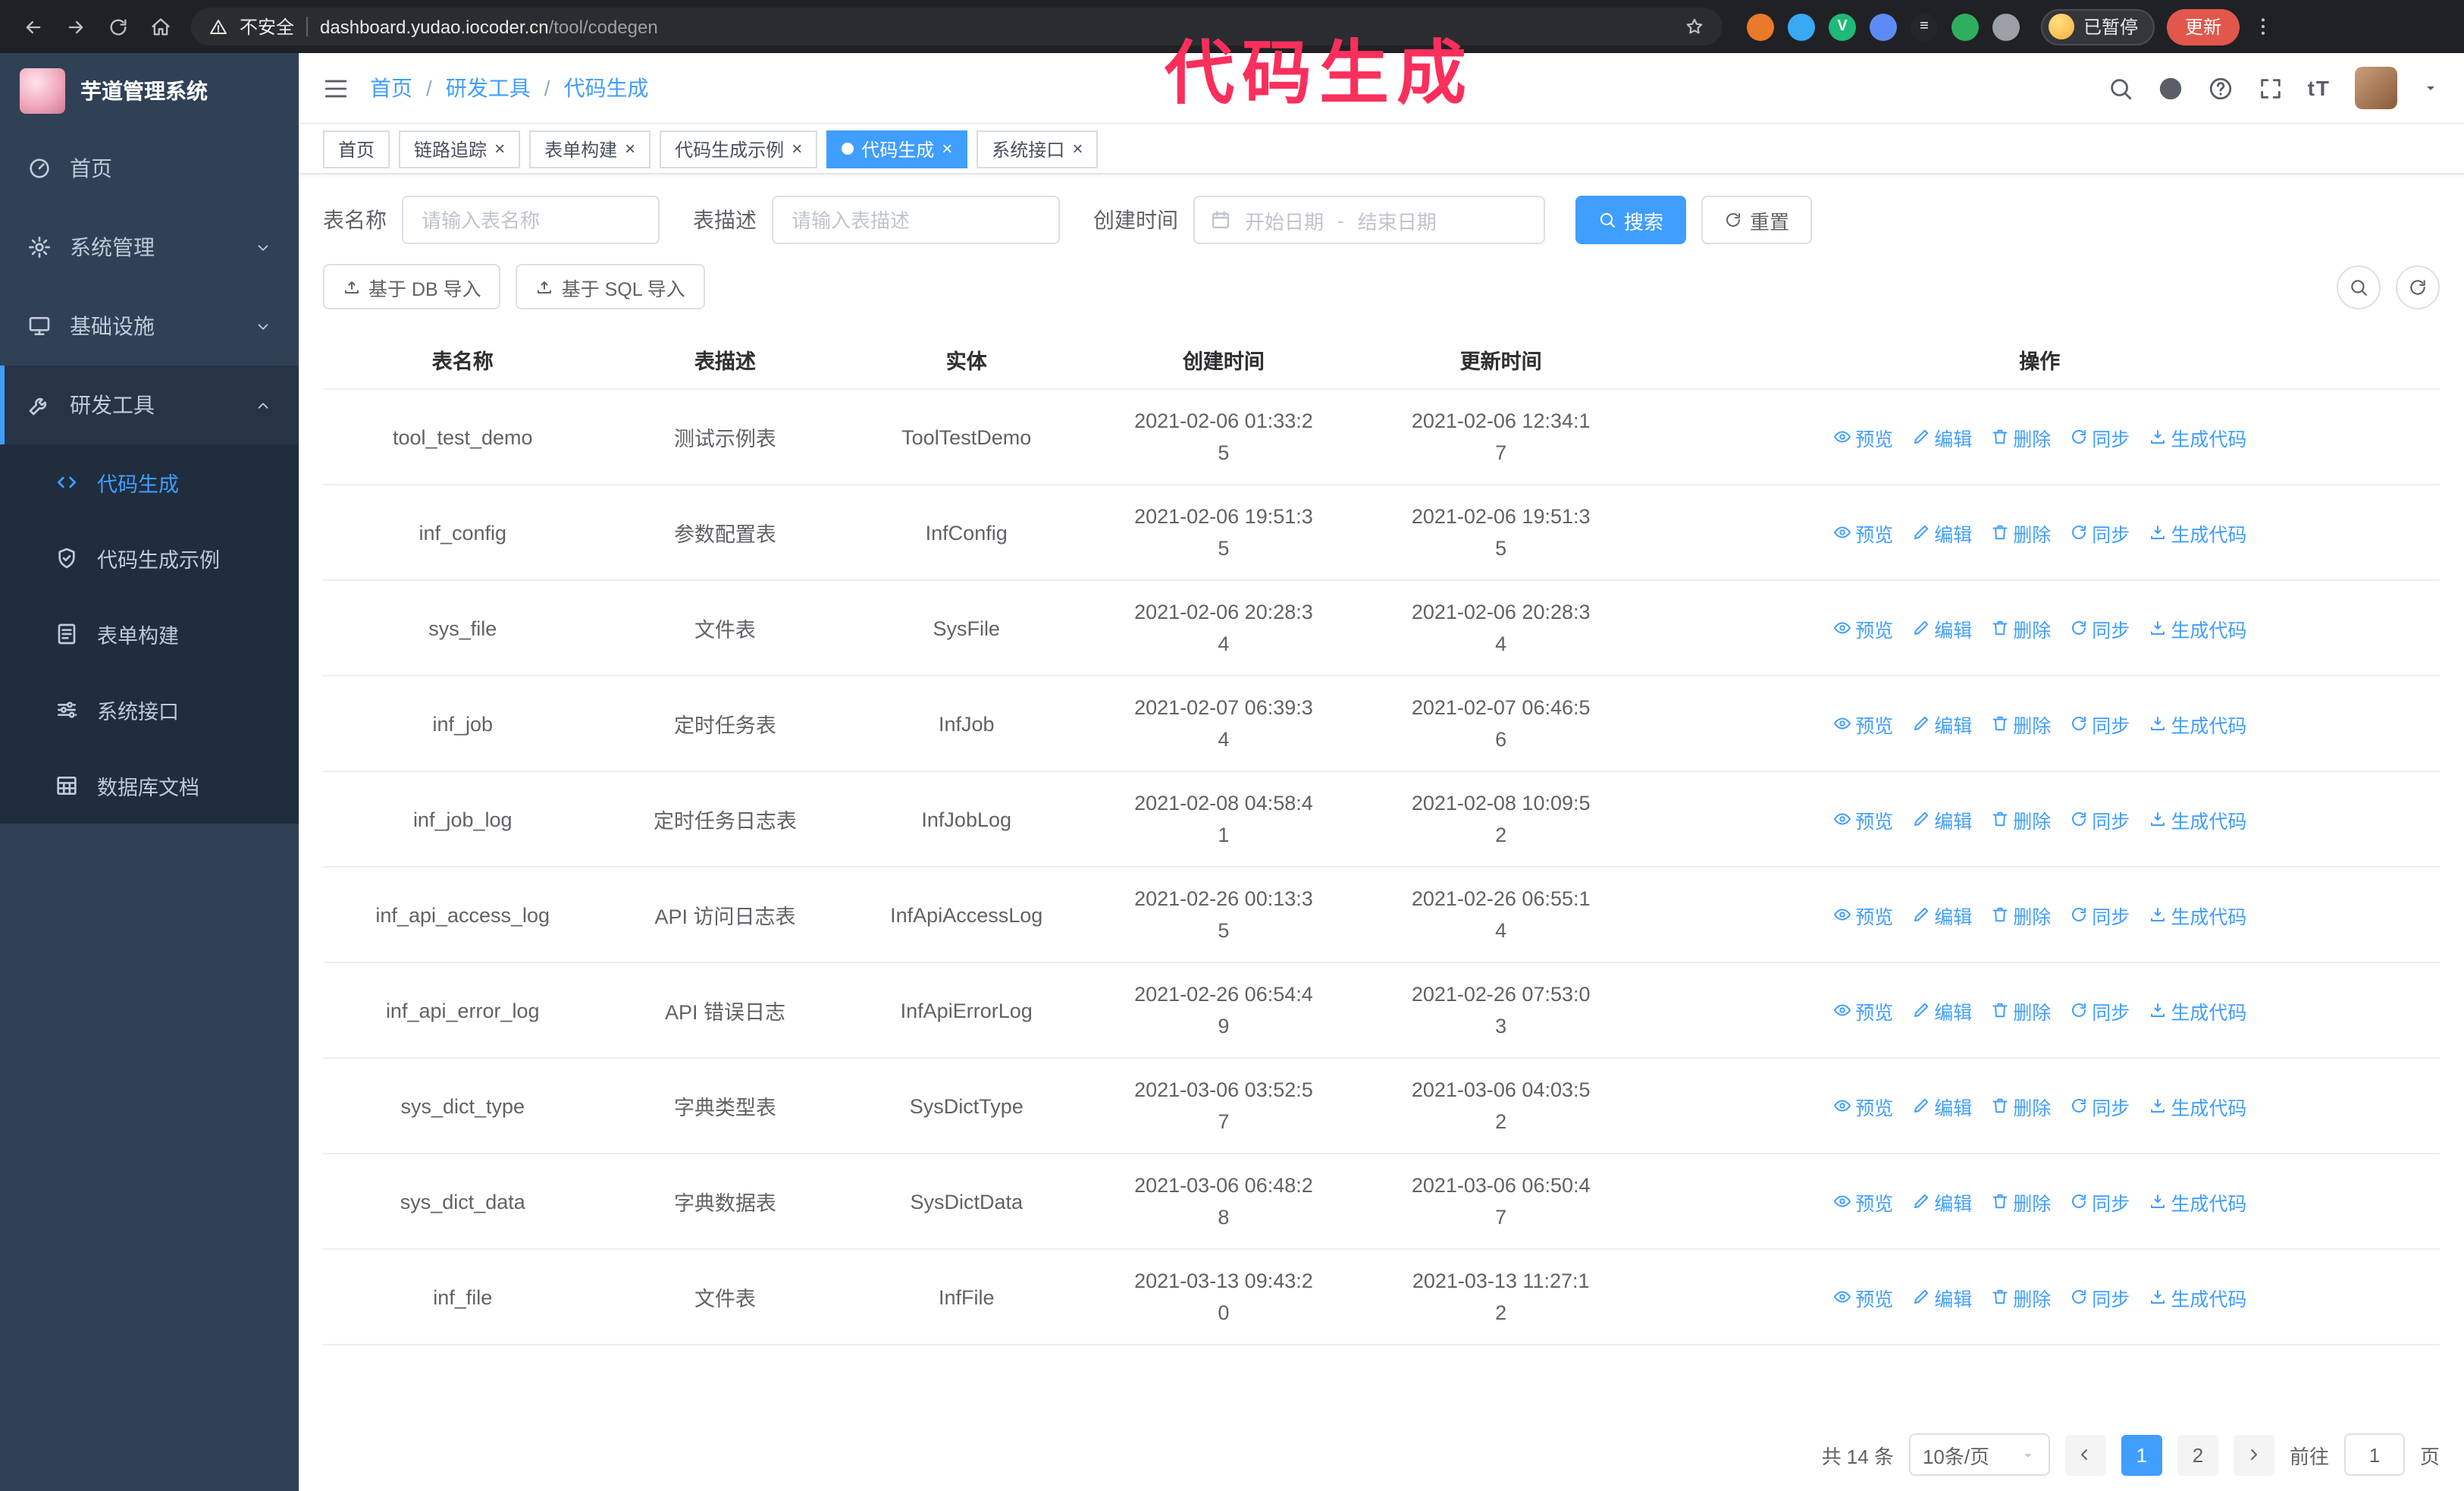  What do you see at coordinates (1979, 1454) in the screenshot?
I see `page-size-select: 10条/页` at bounding box center [1979, 1454].